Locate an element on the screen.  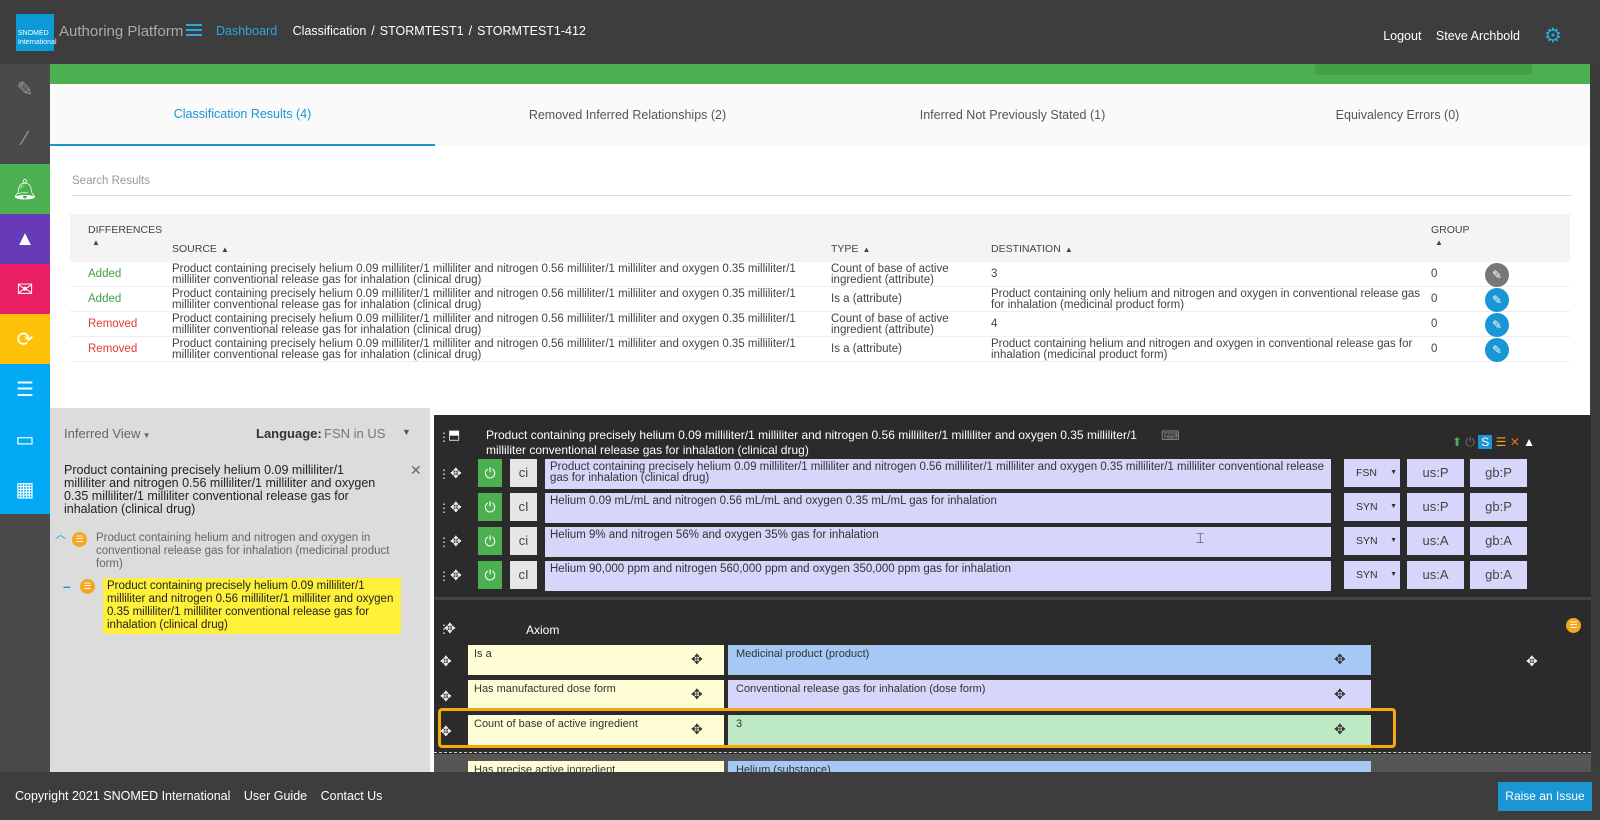
s-badge-icon: S is located at coordinates (1485, 442).